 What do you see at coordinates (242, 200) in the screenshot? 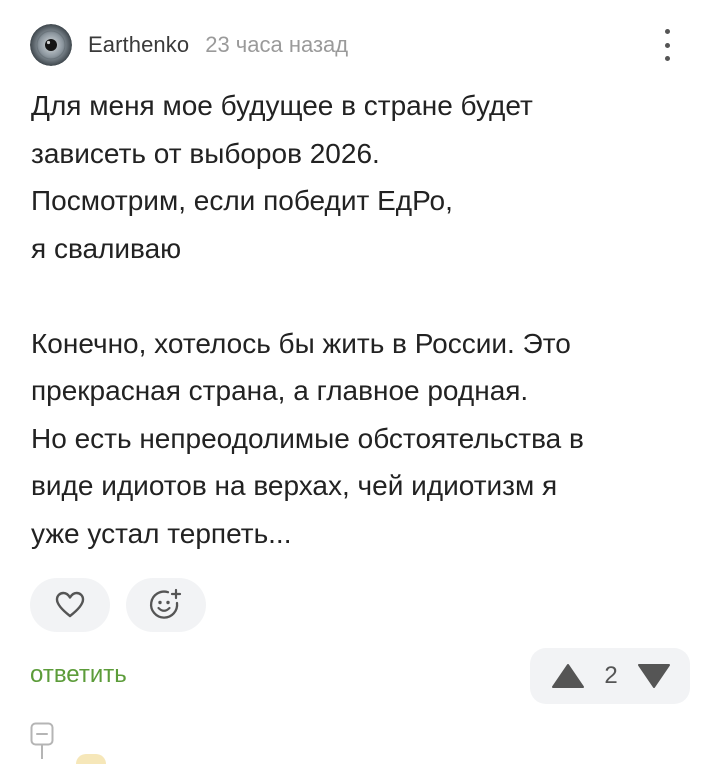
I see `comment-line: Посмотрим, если победит ЕдРо,` at bounding box center [242, 200].